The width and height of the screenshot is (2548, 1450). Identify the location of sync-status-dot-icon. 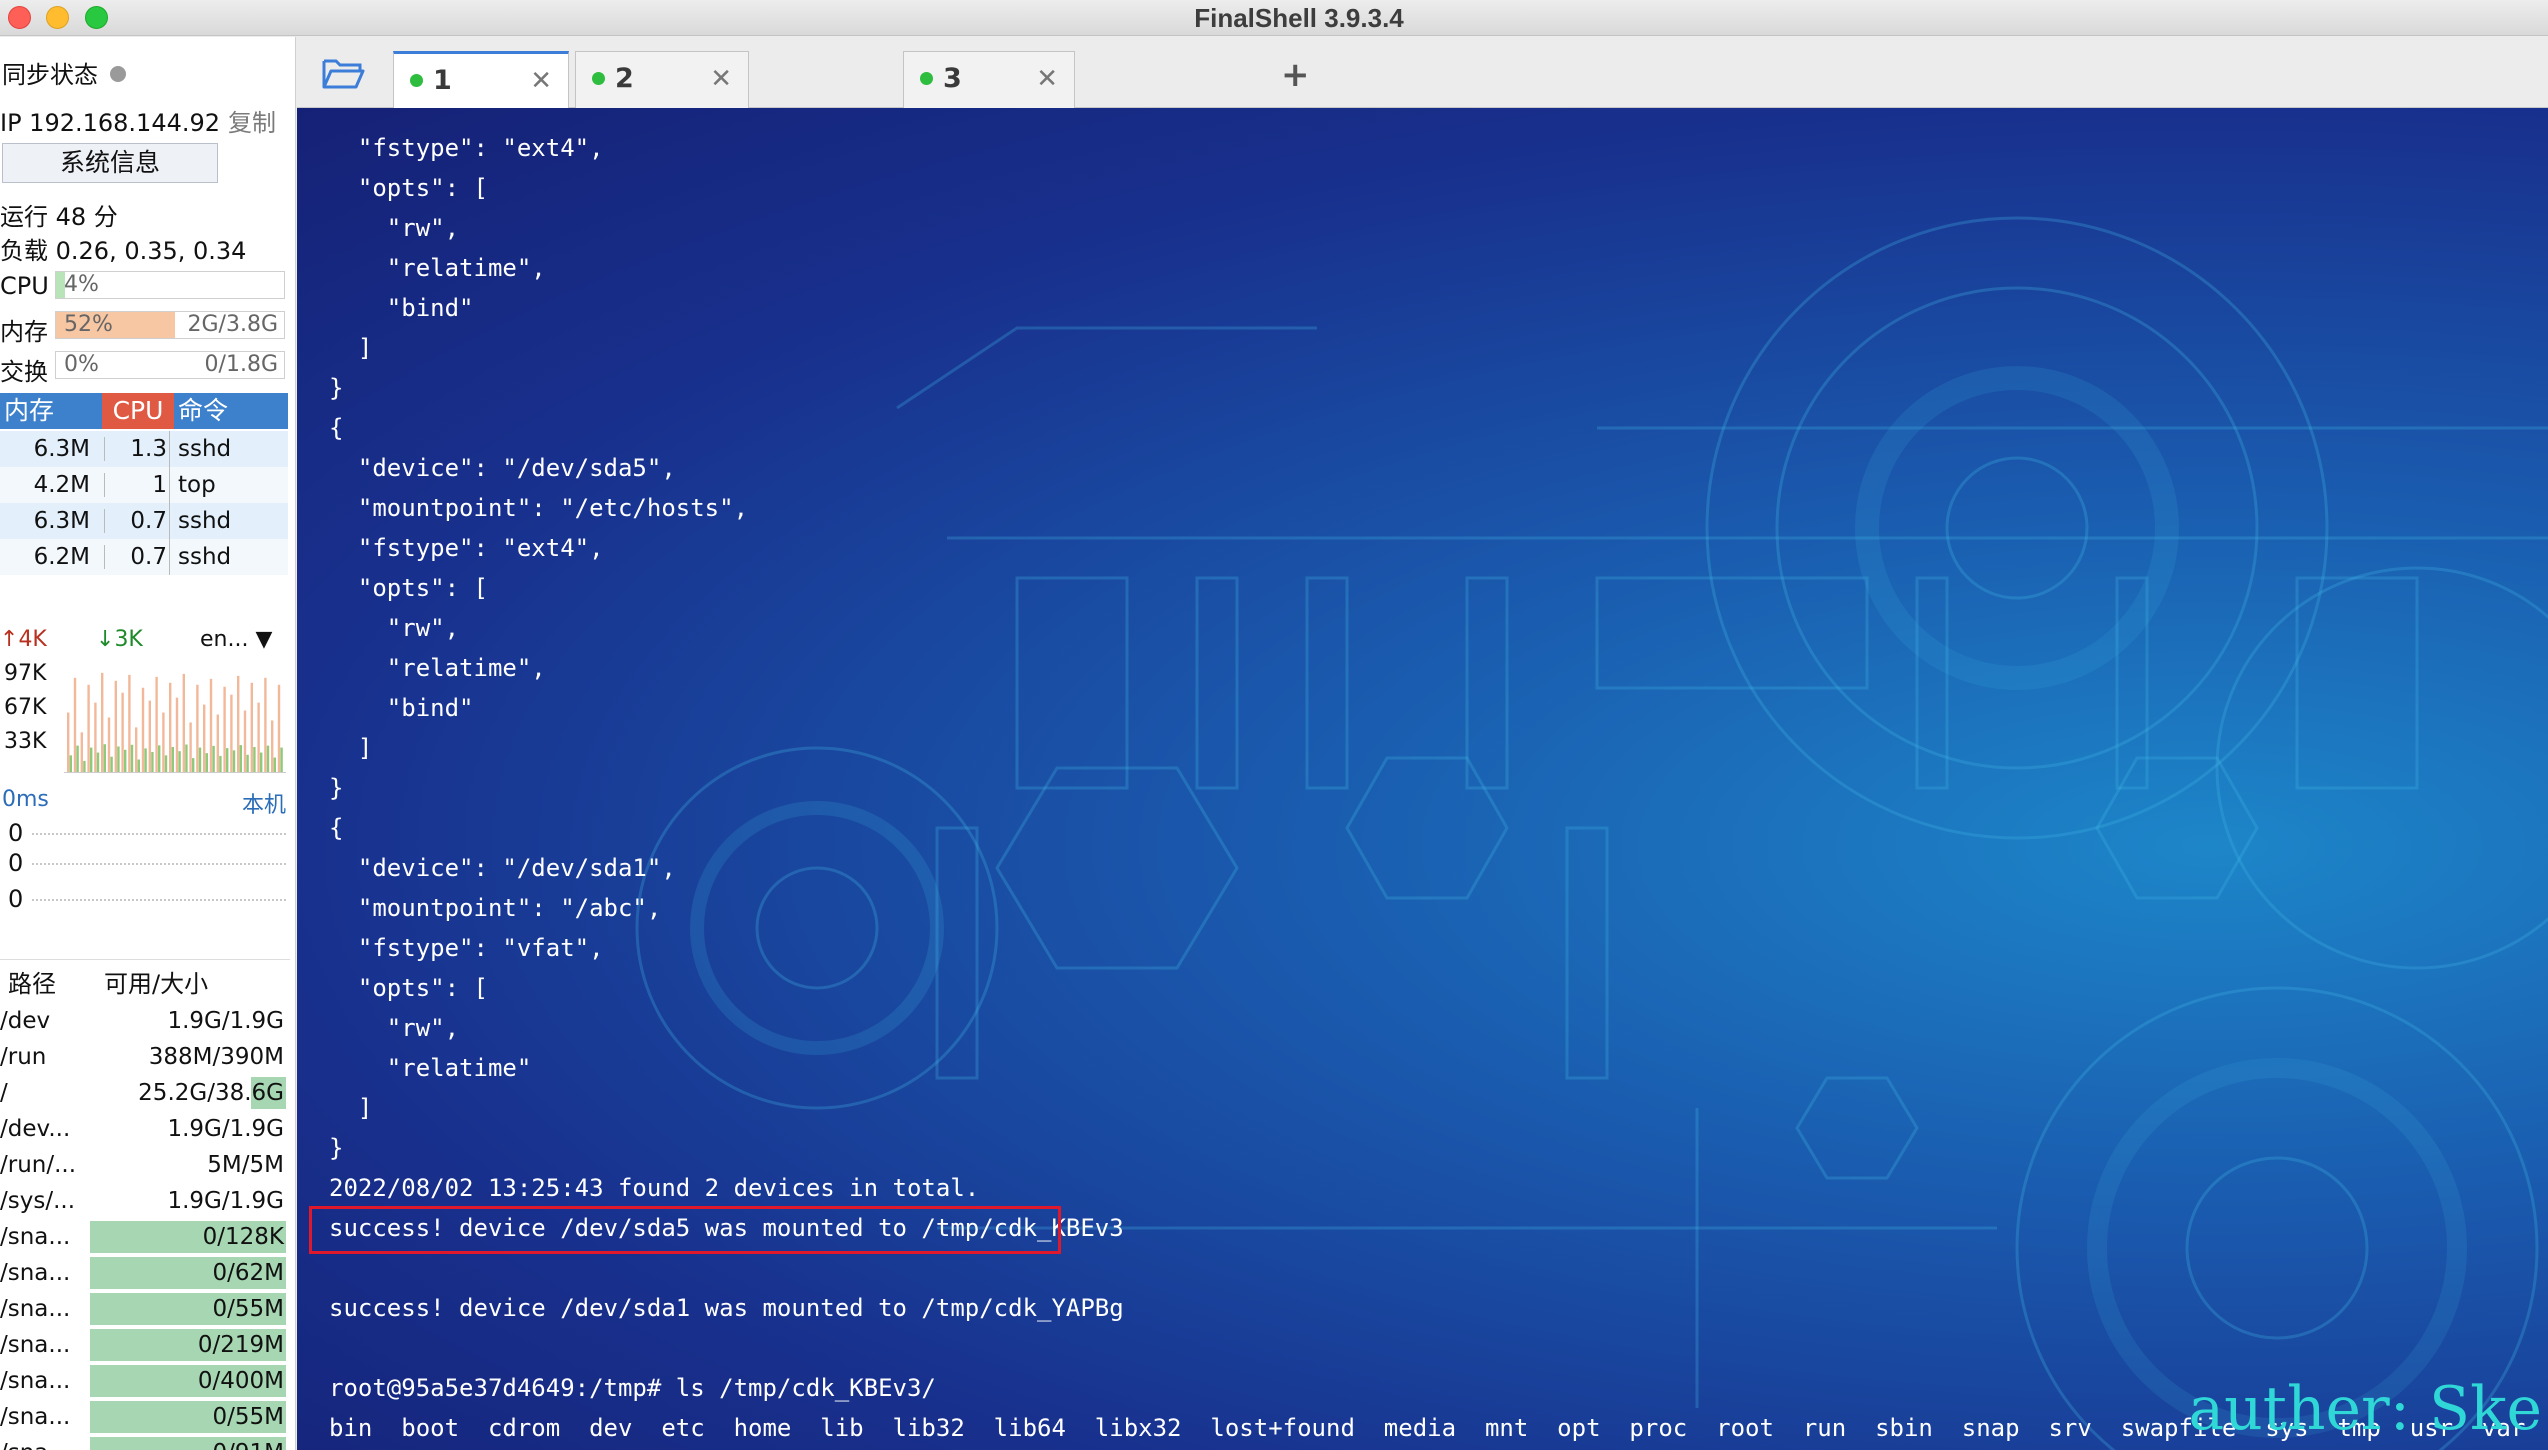
(118, 74).